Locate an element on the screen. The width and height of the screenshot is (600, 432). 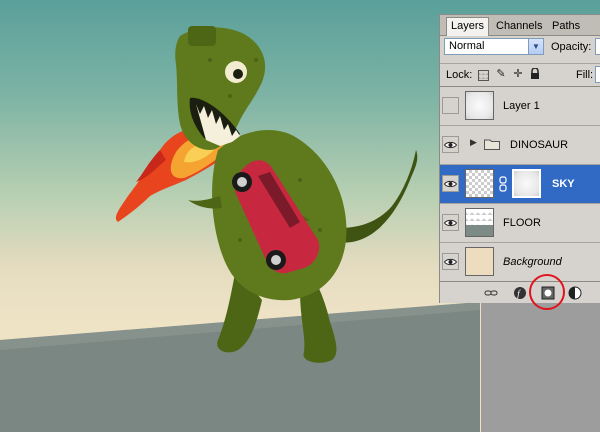
layer-row-sky: SKY is located at coordinates (520, 184).